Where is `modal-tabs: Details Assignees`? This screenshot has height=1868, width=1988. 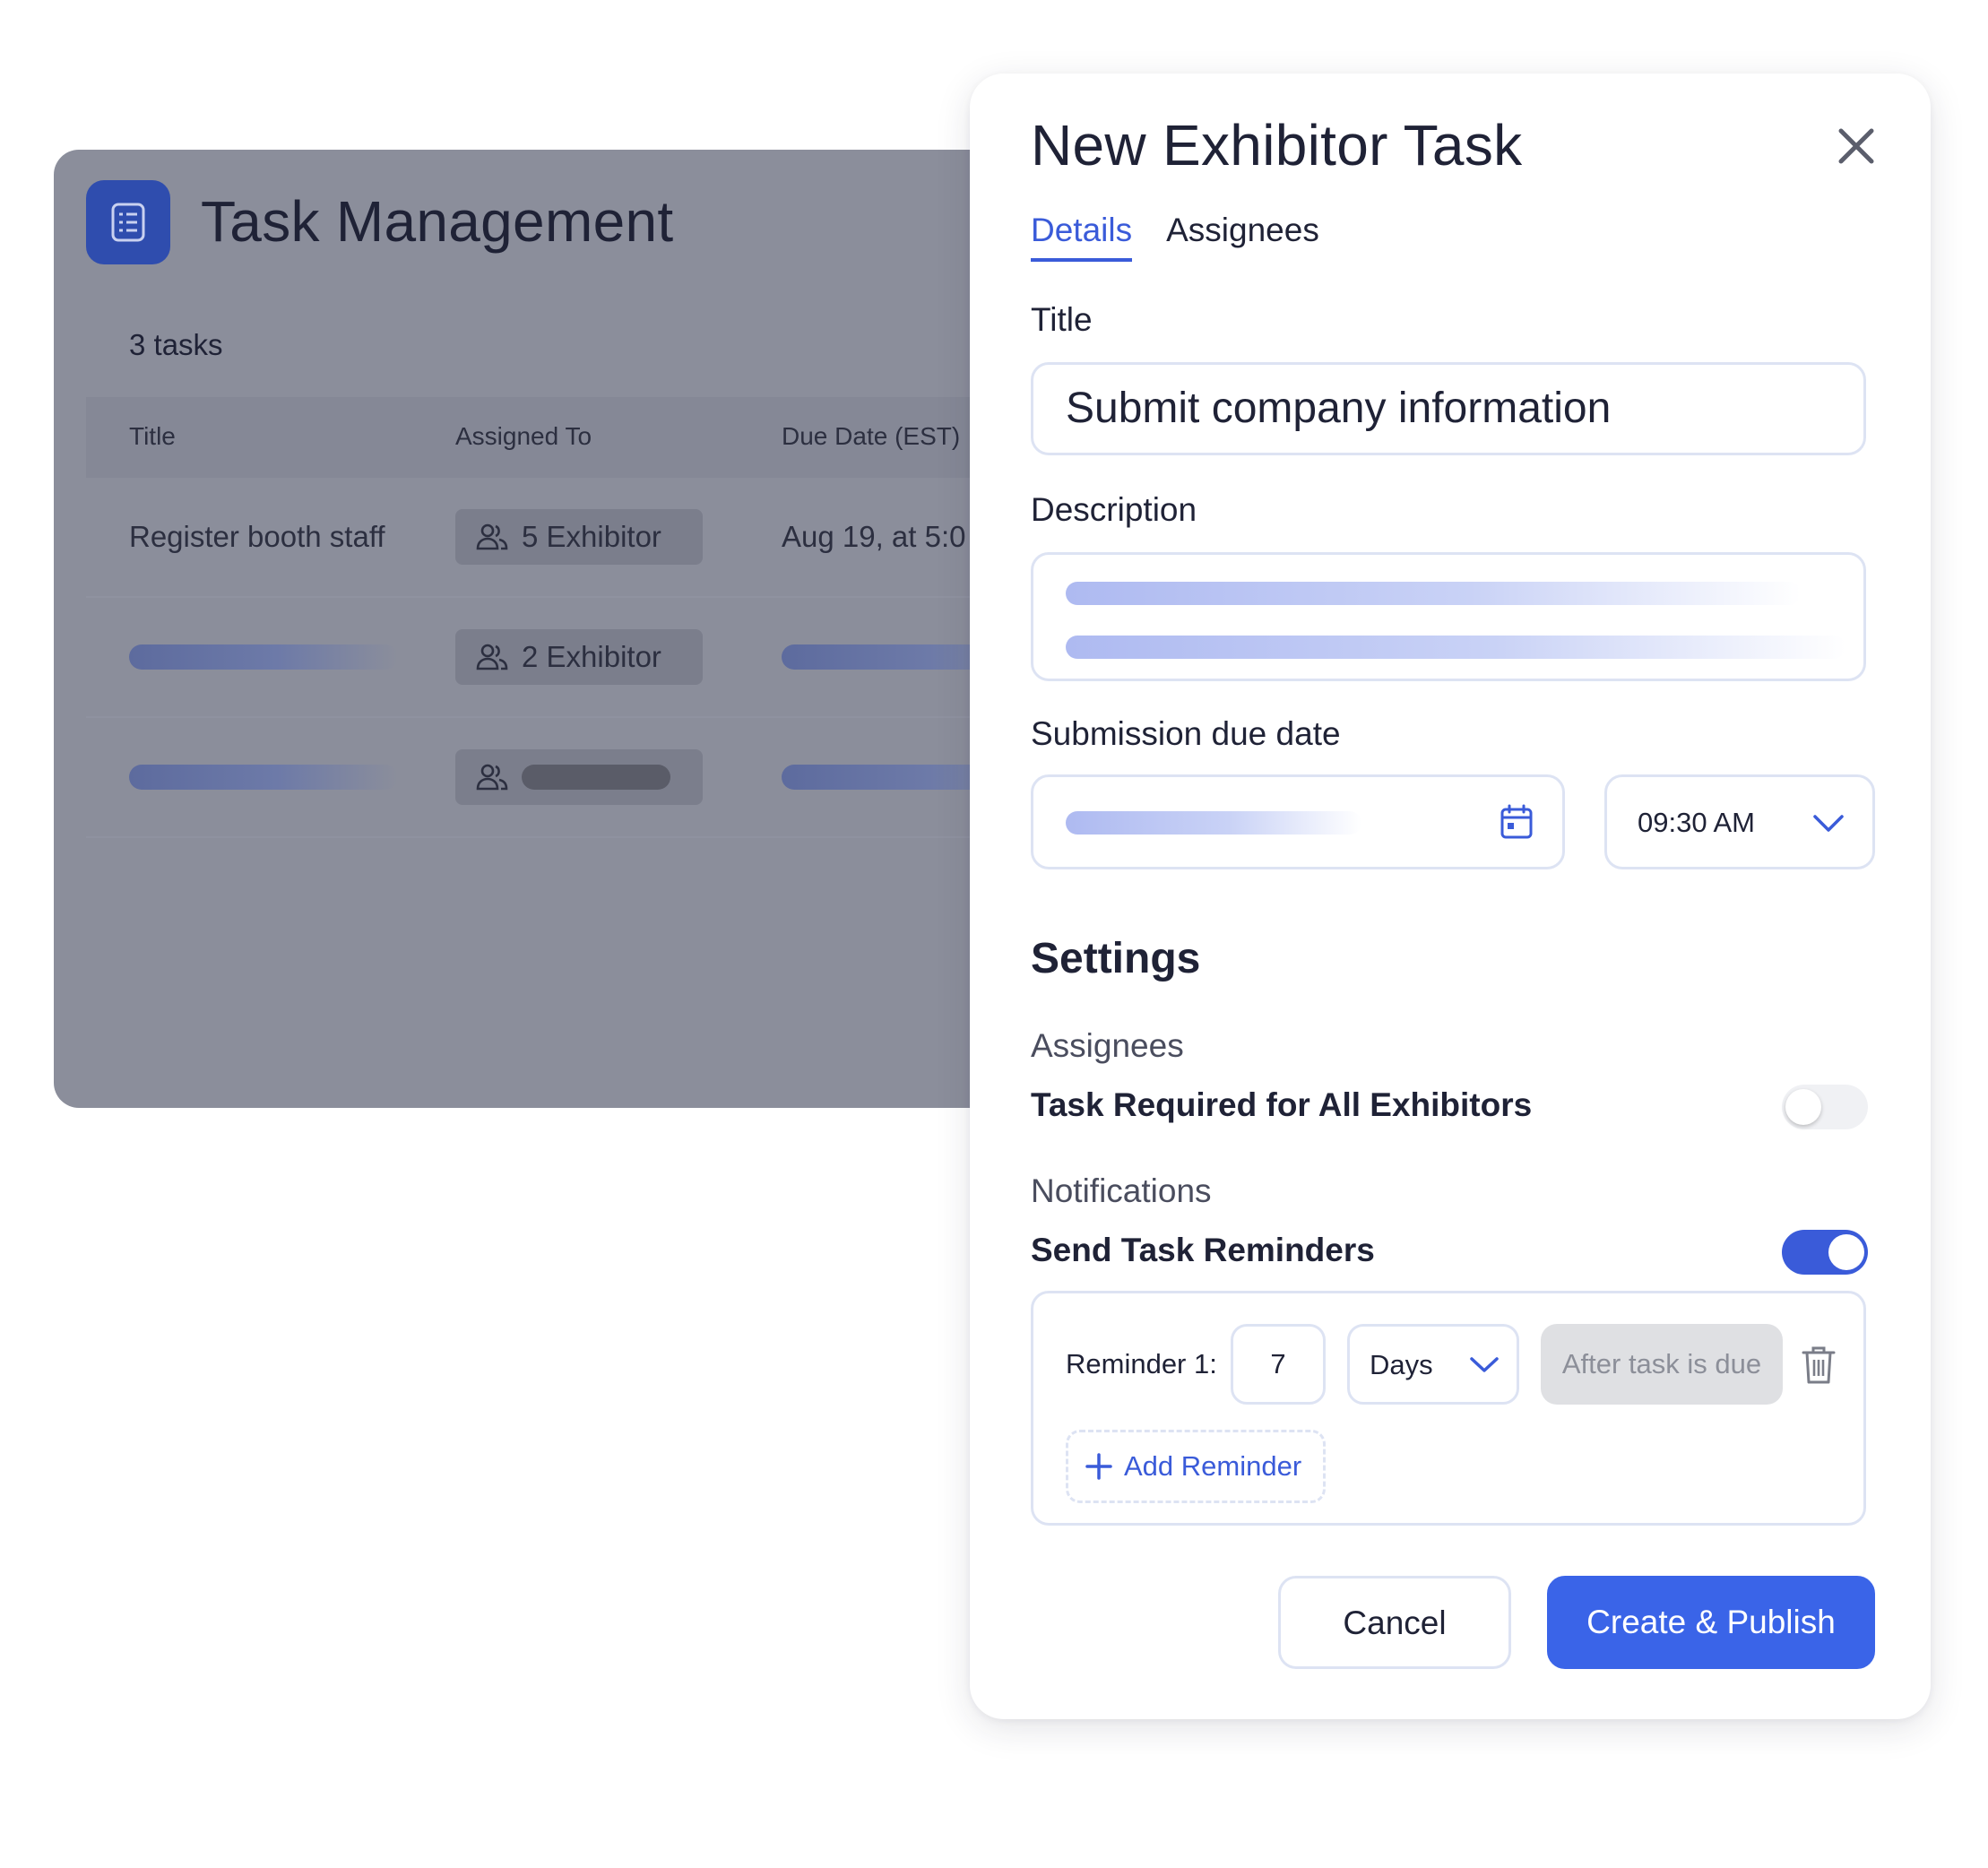 modal-tabs: Details Assignees is located at coordinates (1175, 235).